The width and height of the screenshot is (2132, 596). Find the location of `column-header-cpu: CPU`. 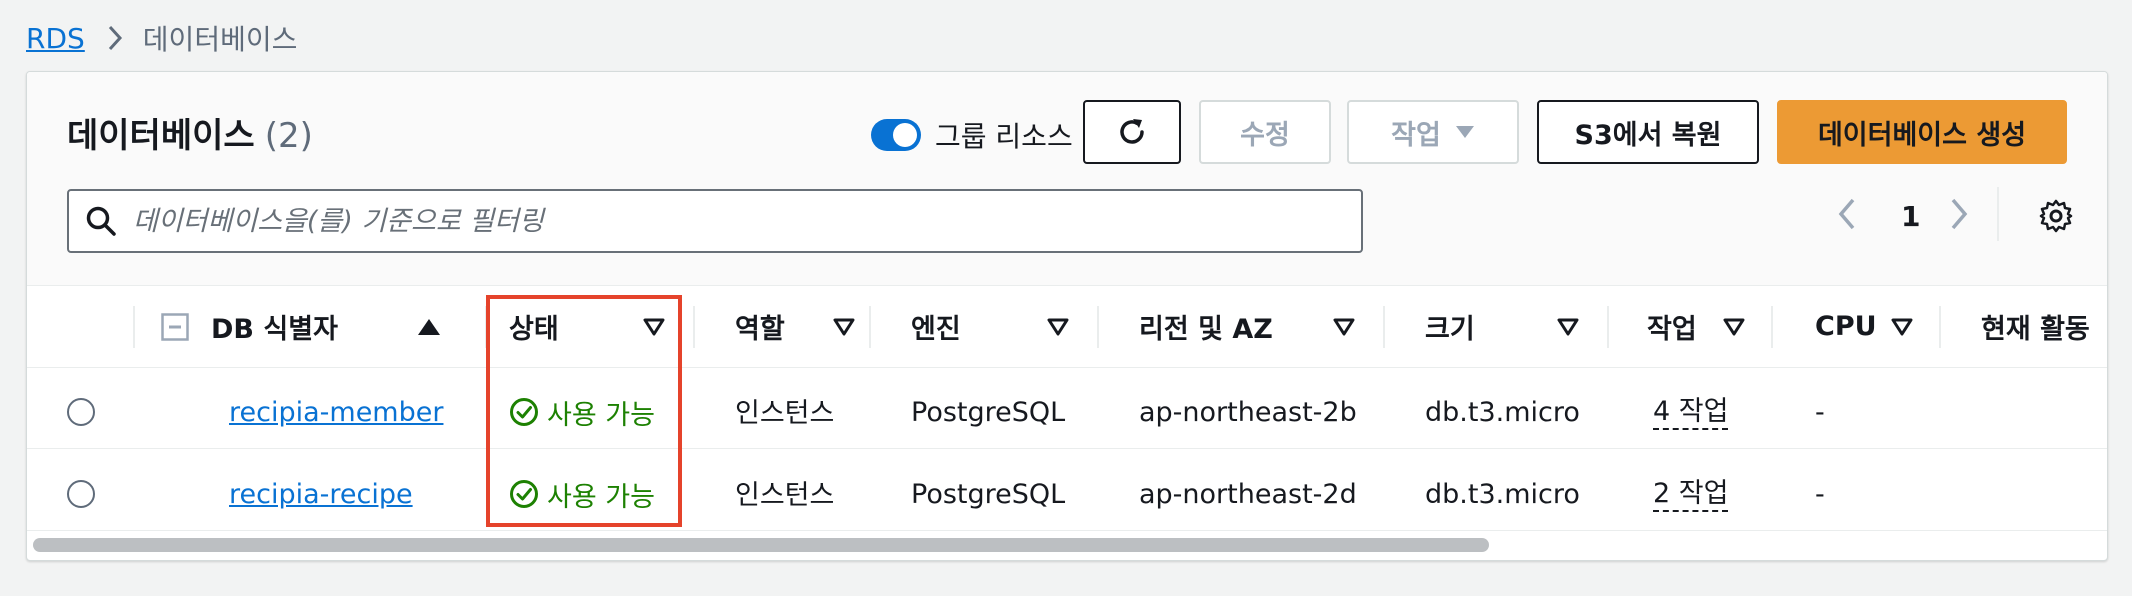

column-header-cpu: CPU is located at coordinates (1846, 326).